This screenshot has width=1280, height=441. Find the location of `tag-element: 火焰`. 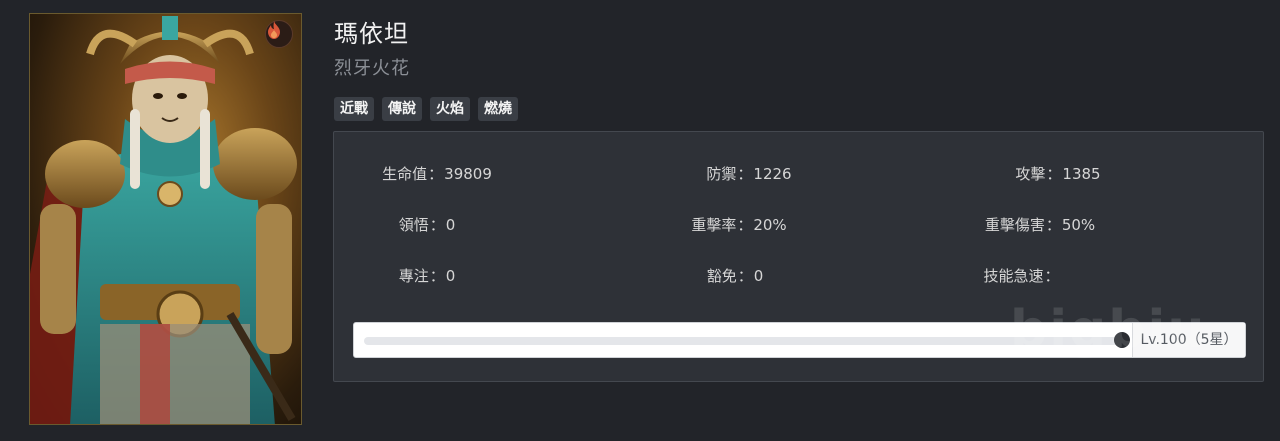

tag-element: 火焰 is located at coordinates (450, 109).